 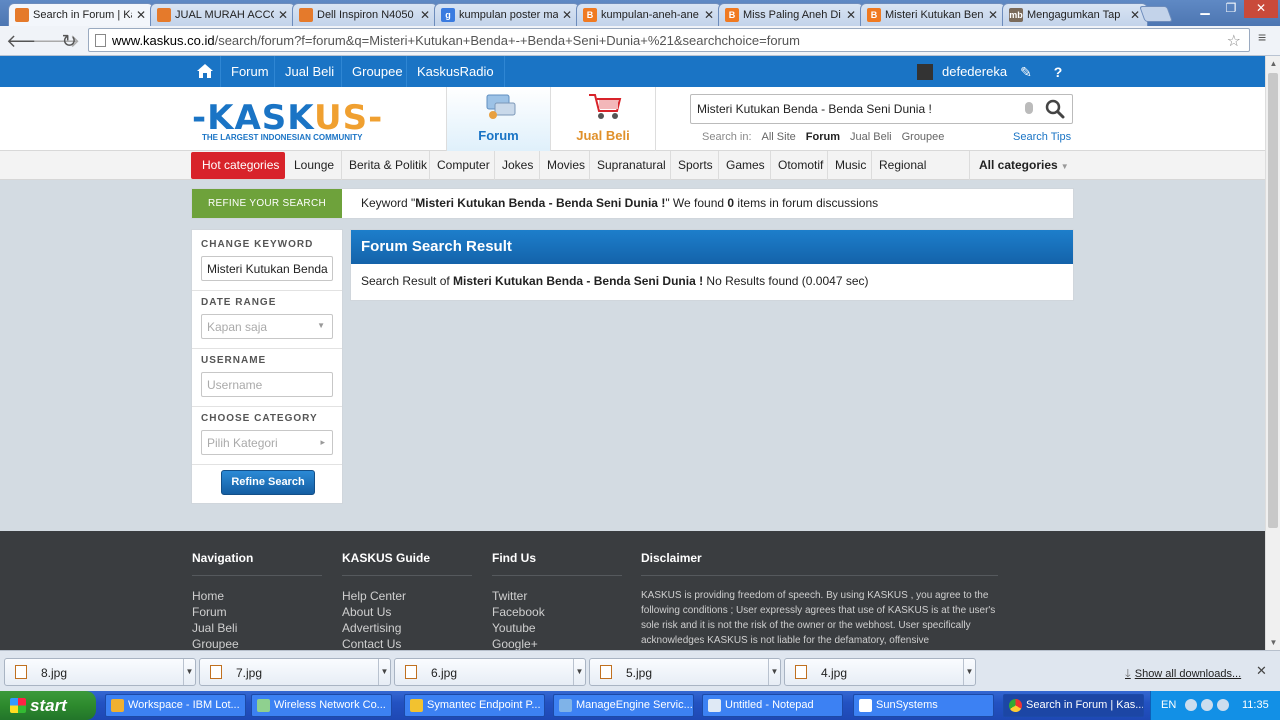 I want to click on category-regional: Regional, so click(x=902, y=165).